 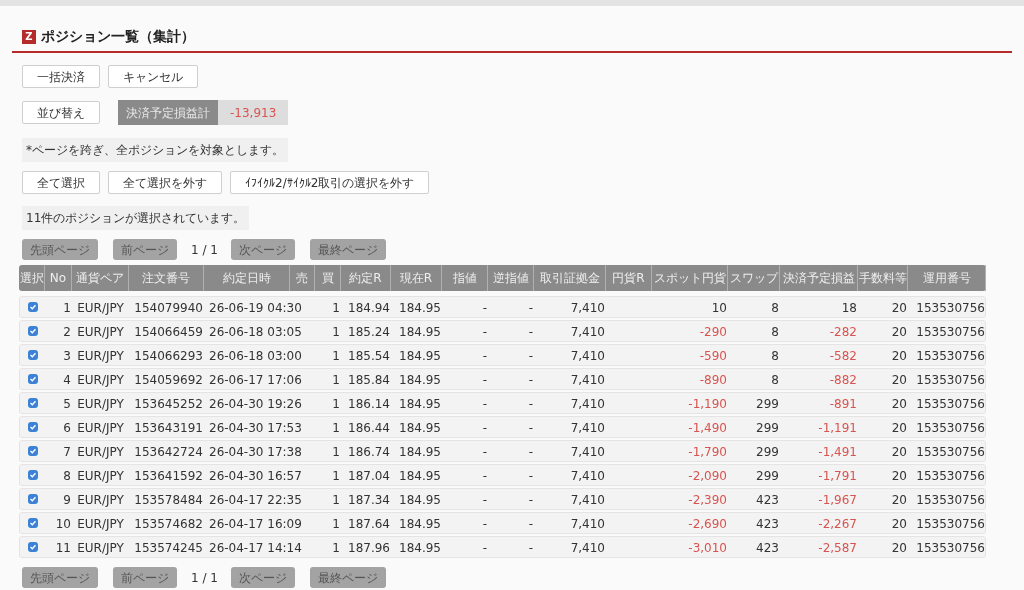 What do you see at coordinates (67, 356) in the screenshot?
I see `table-cell: 3` at bounding box center [67, 356].